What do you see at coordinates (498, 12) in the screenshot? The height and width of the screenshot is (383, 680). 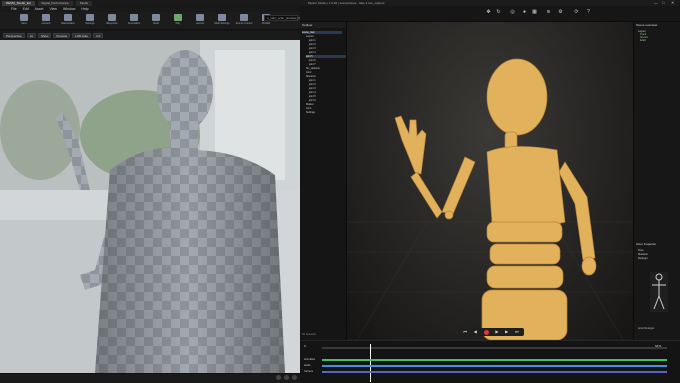 I see `rotate-tool-icon: ↻` at bounding box center [498, 12].